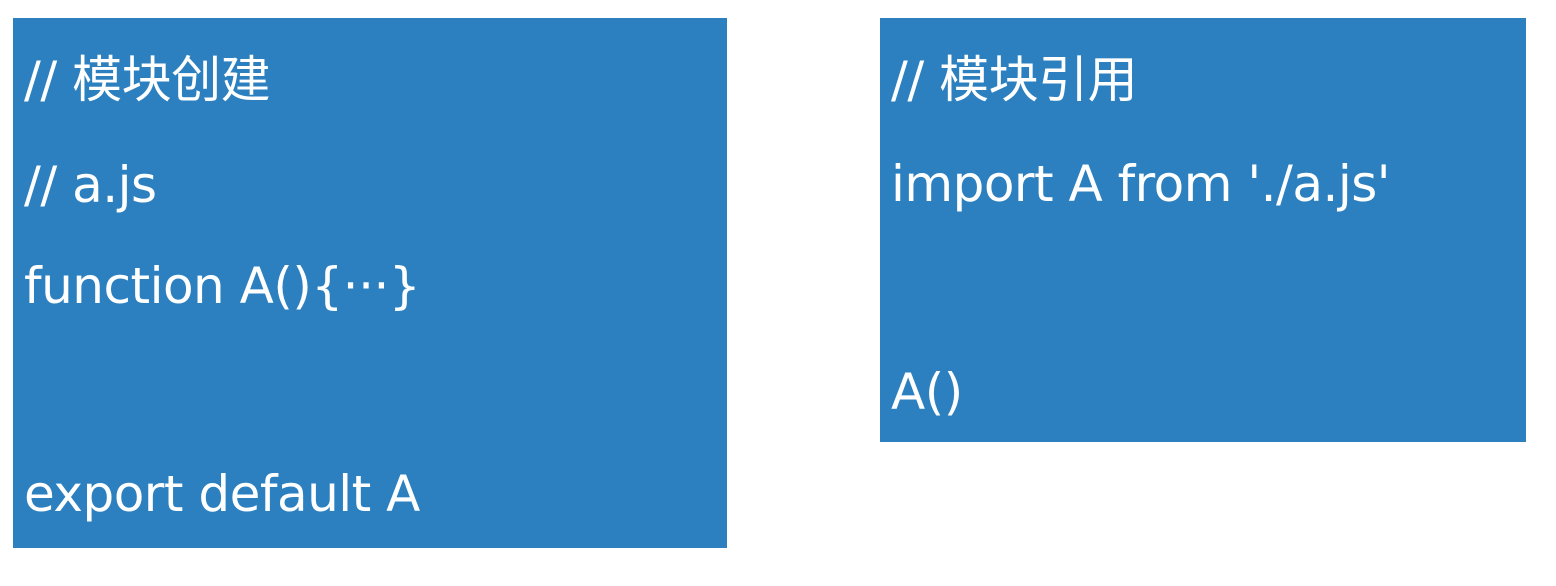  I want to click on import-statement-line: import A from './a.js', so click(1141, 184).